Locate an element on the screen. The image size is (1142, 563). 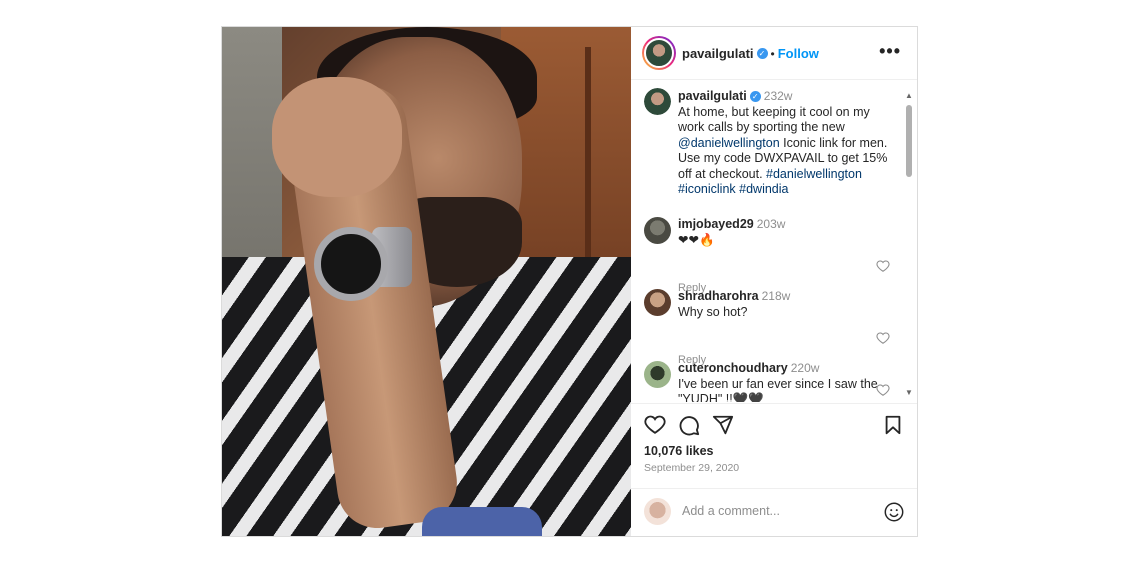
author-username: pavailgulati is located at coordinates (718, 53).